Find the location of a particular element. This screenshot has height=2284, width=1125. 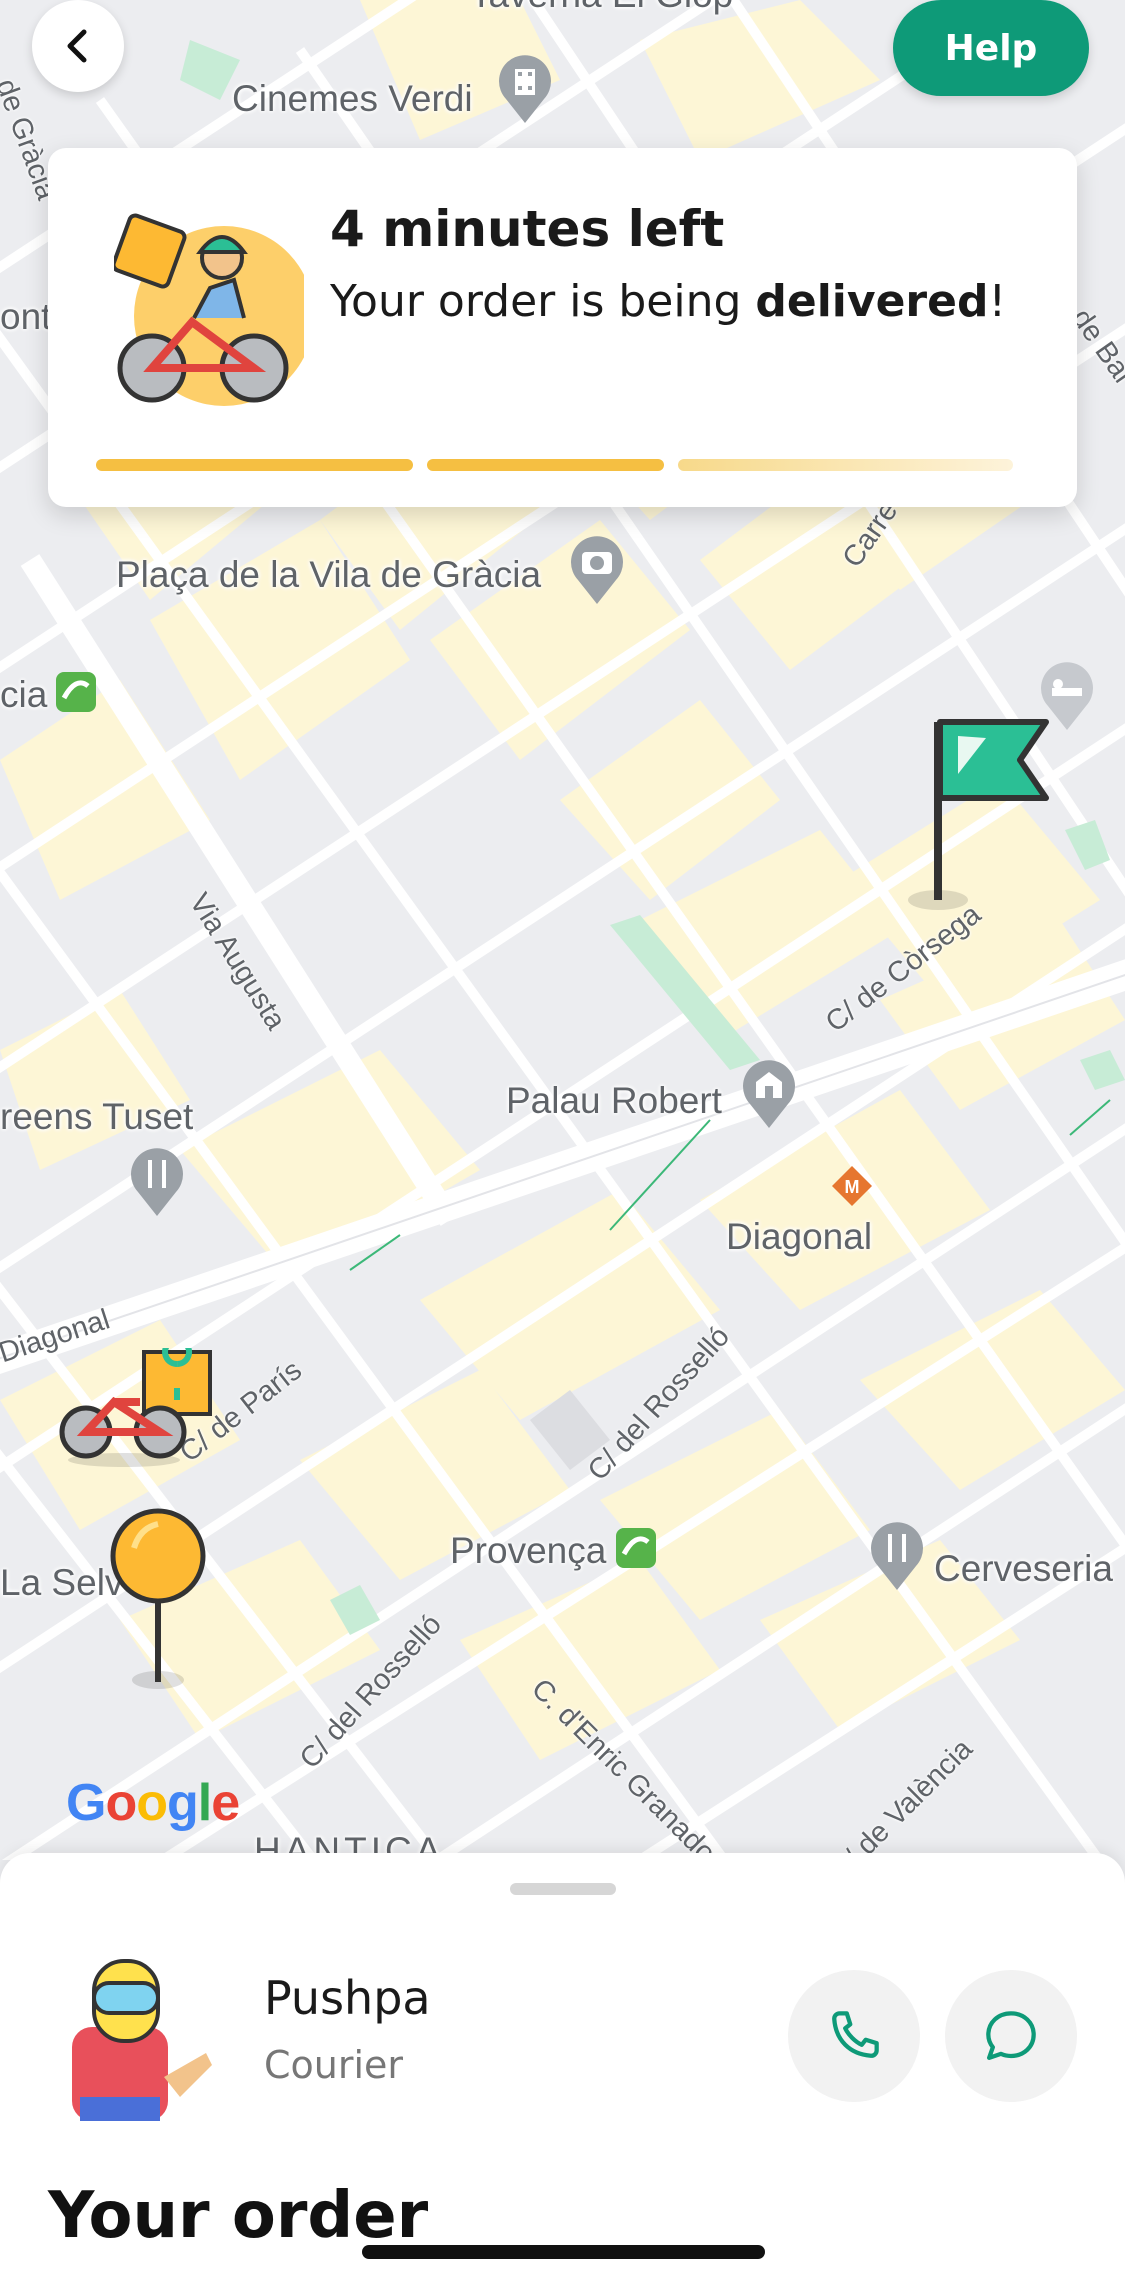

landmark-poi-icon is located at coordinates (769, 1094).